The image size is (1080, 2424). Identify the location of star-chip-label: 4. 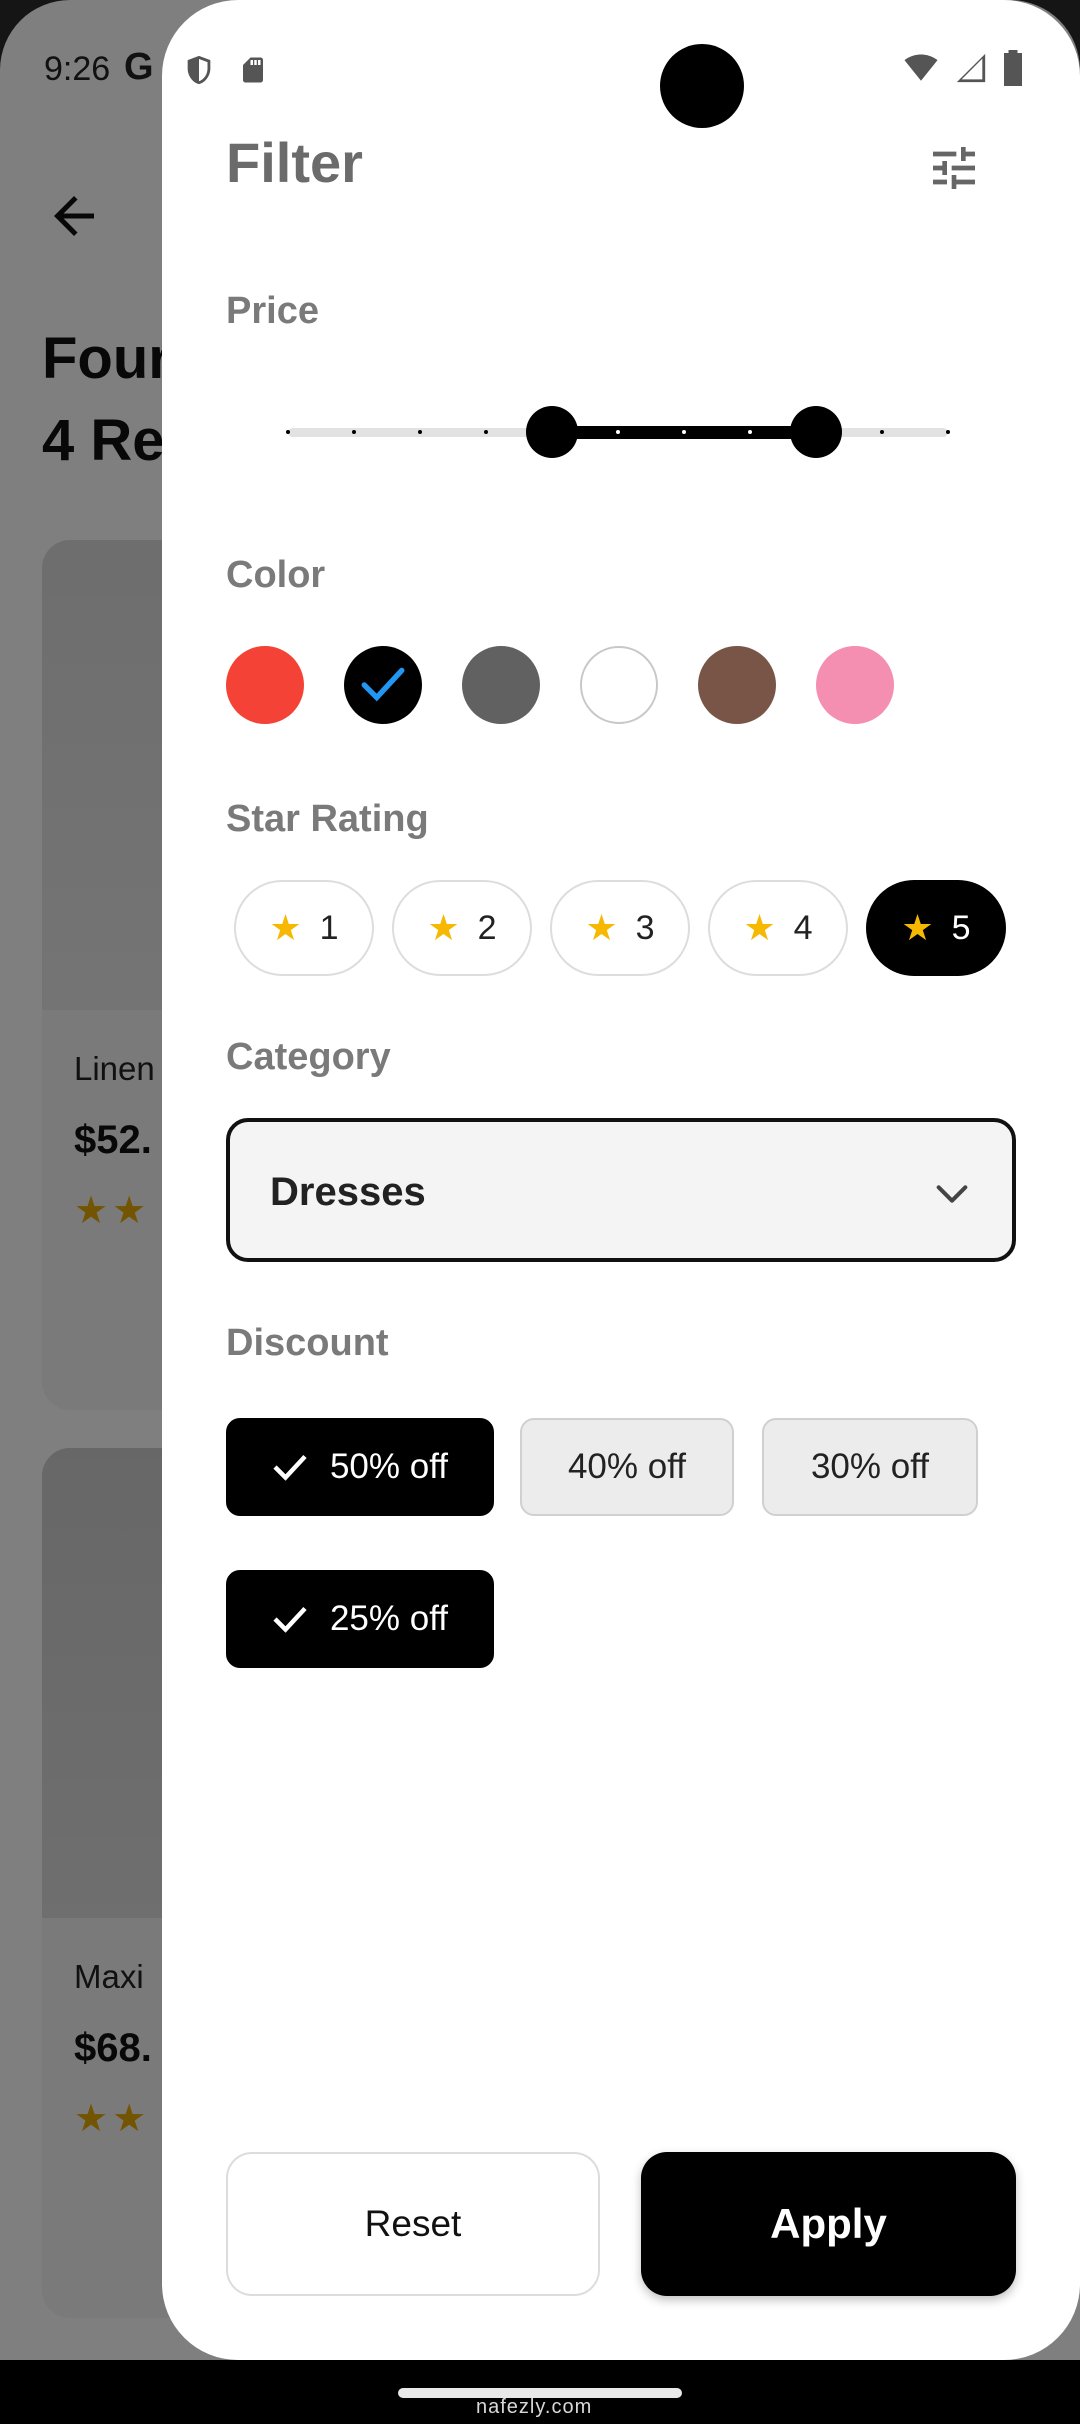
(803, 927).